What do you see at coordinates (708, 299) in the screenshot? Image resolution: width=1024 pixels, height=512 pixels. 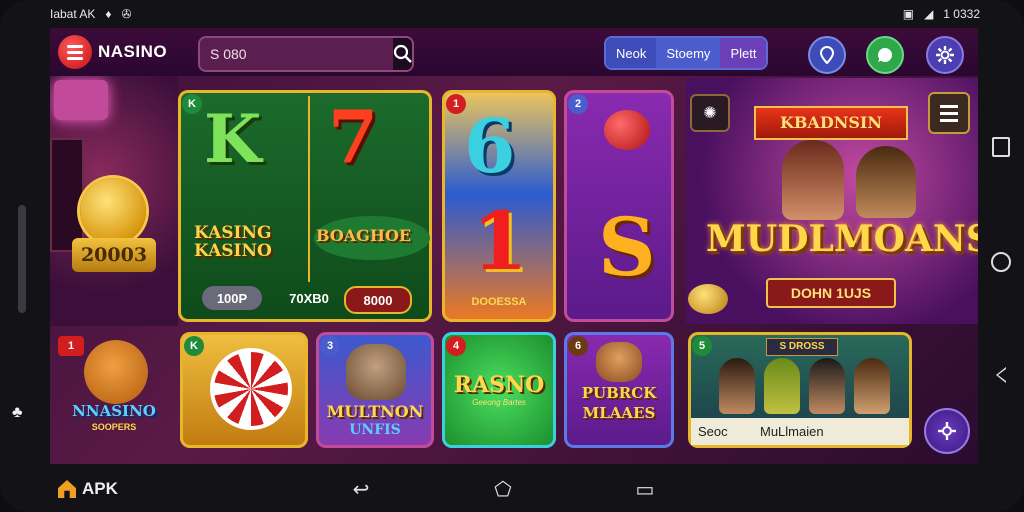 I see `coin-pile-icon` at bounding box center [708, 299].